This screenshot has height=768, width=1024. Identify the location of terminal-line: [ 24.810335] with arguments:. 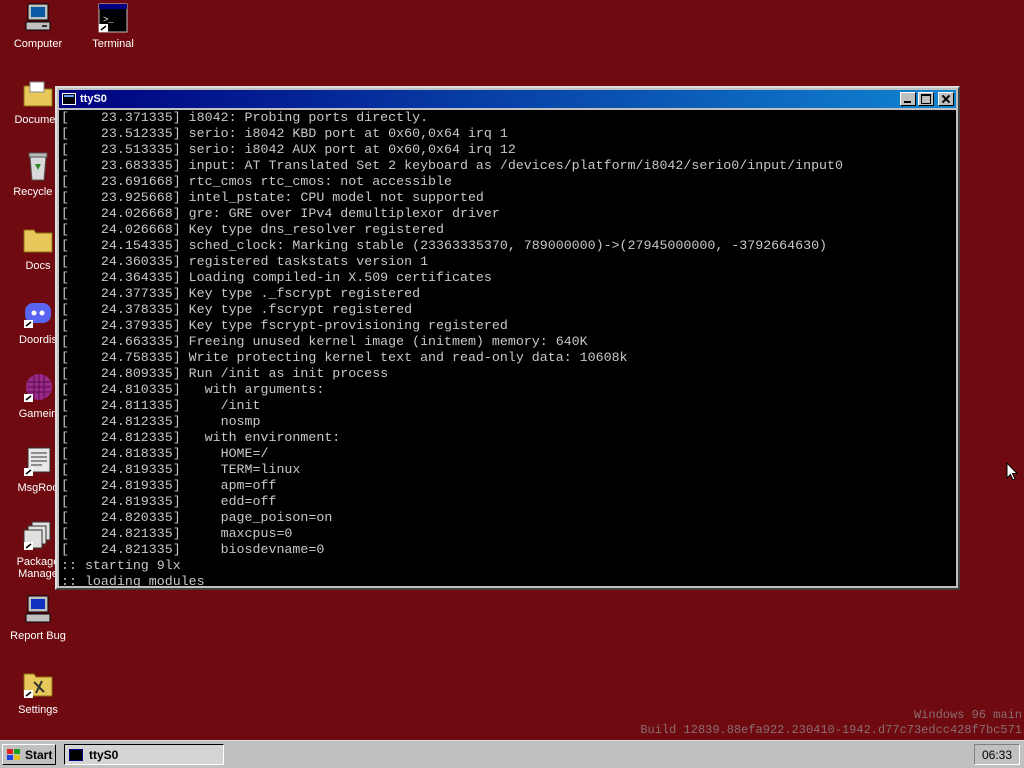
(193, 389).